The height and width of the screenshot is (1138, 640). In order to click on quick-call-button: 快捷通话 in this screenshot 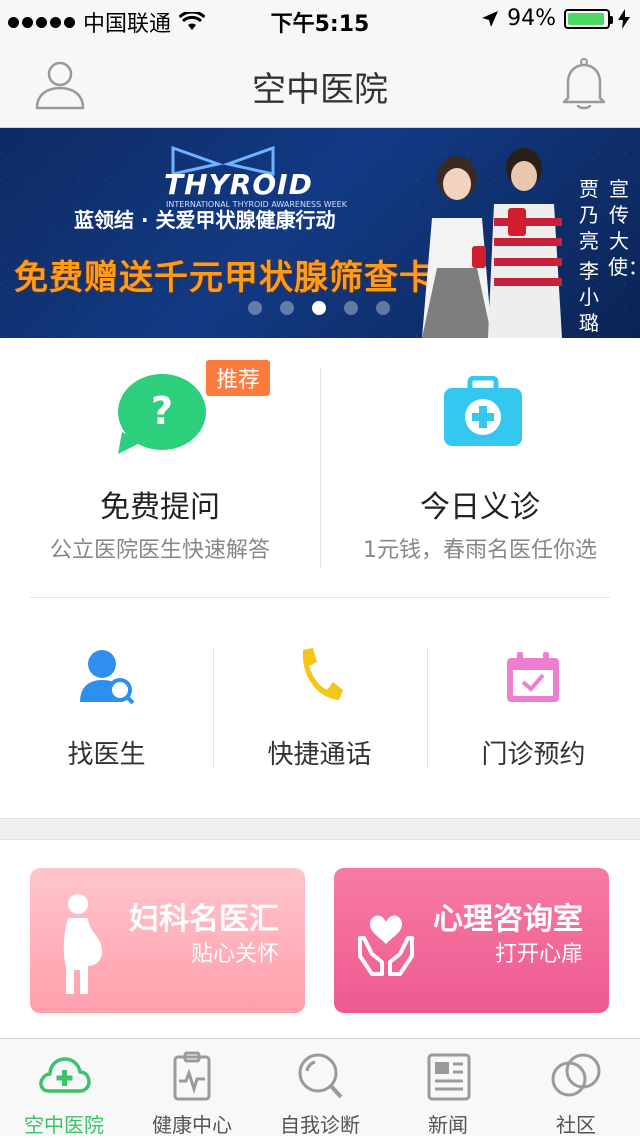, I will do `click(319, 708)`.